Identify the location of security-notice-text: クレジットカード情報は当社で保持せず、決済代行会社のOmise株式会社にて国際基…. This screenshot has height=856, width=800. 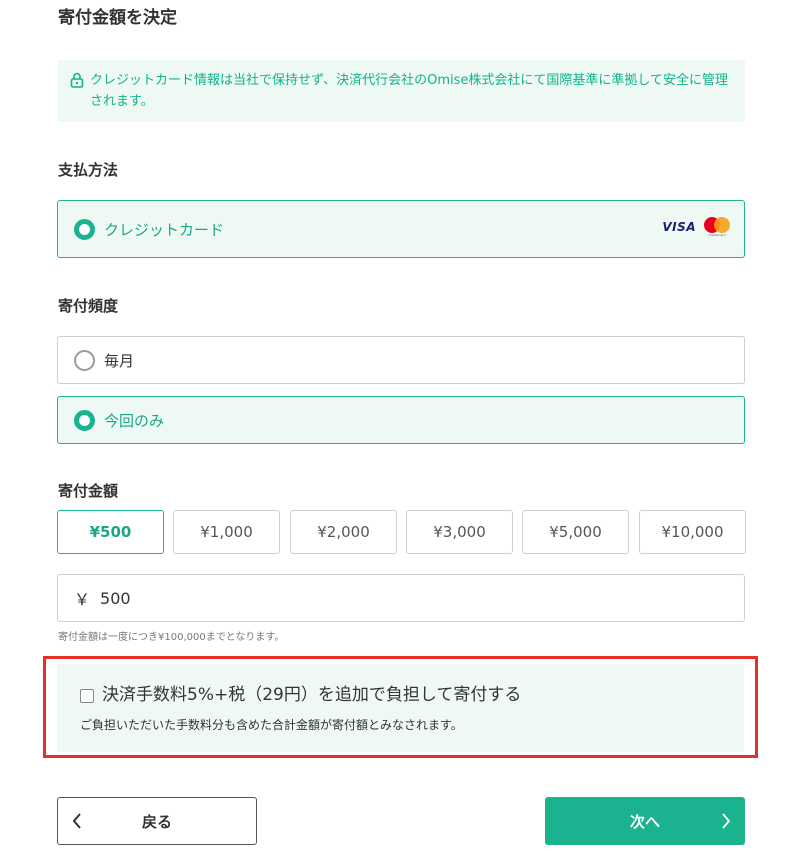
(409, 91).